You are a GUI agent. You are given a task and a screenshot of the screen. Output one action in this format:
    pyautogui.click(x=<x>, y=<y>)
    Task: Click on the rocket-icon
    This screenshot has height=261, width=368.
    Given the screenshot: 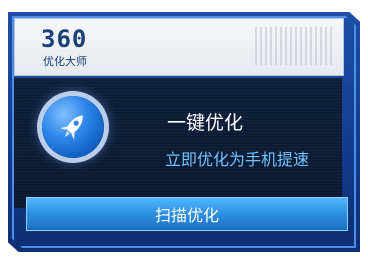 What is the action you would take?
    pyautogui.click(x=71, y=127)
    